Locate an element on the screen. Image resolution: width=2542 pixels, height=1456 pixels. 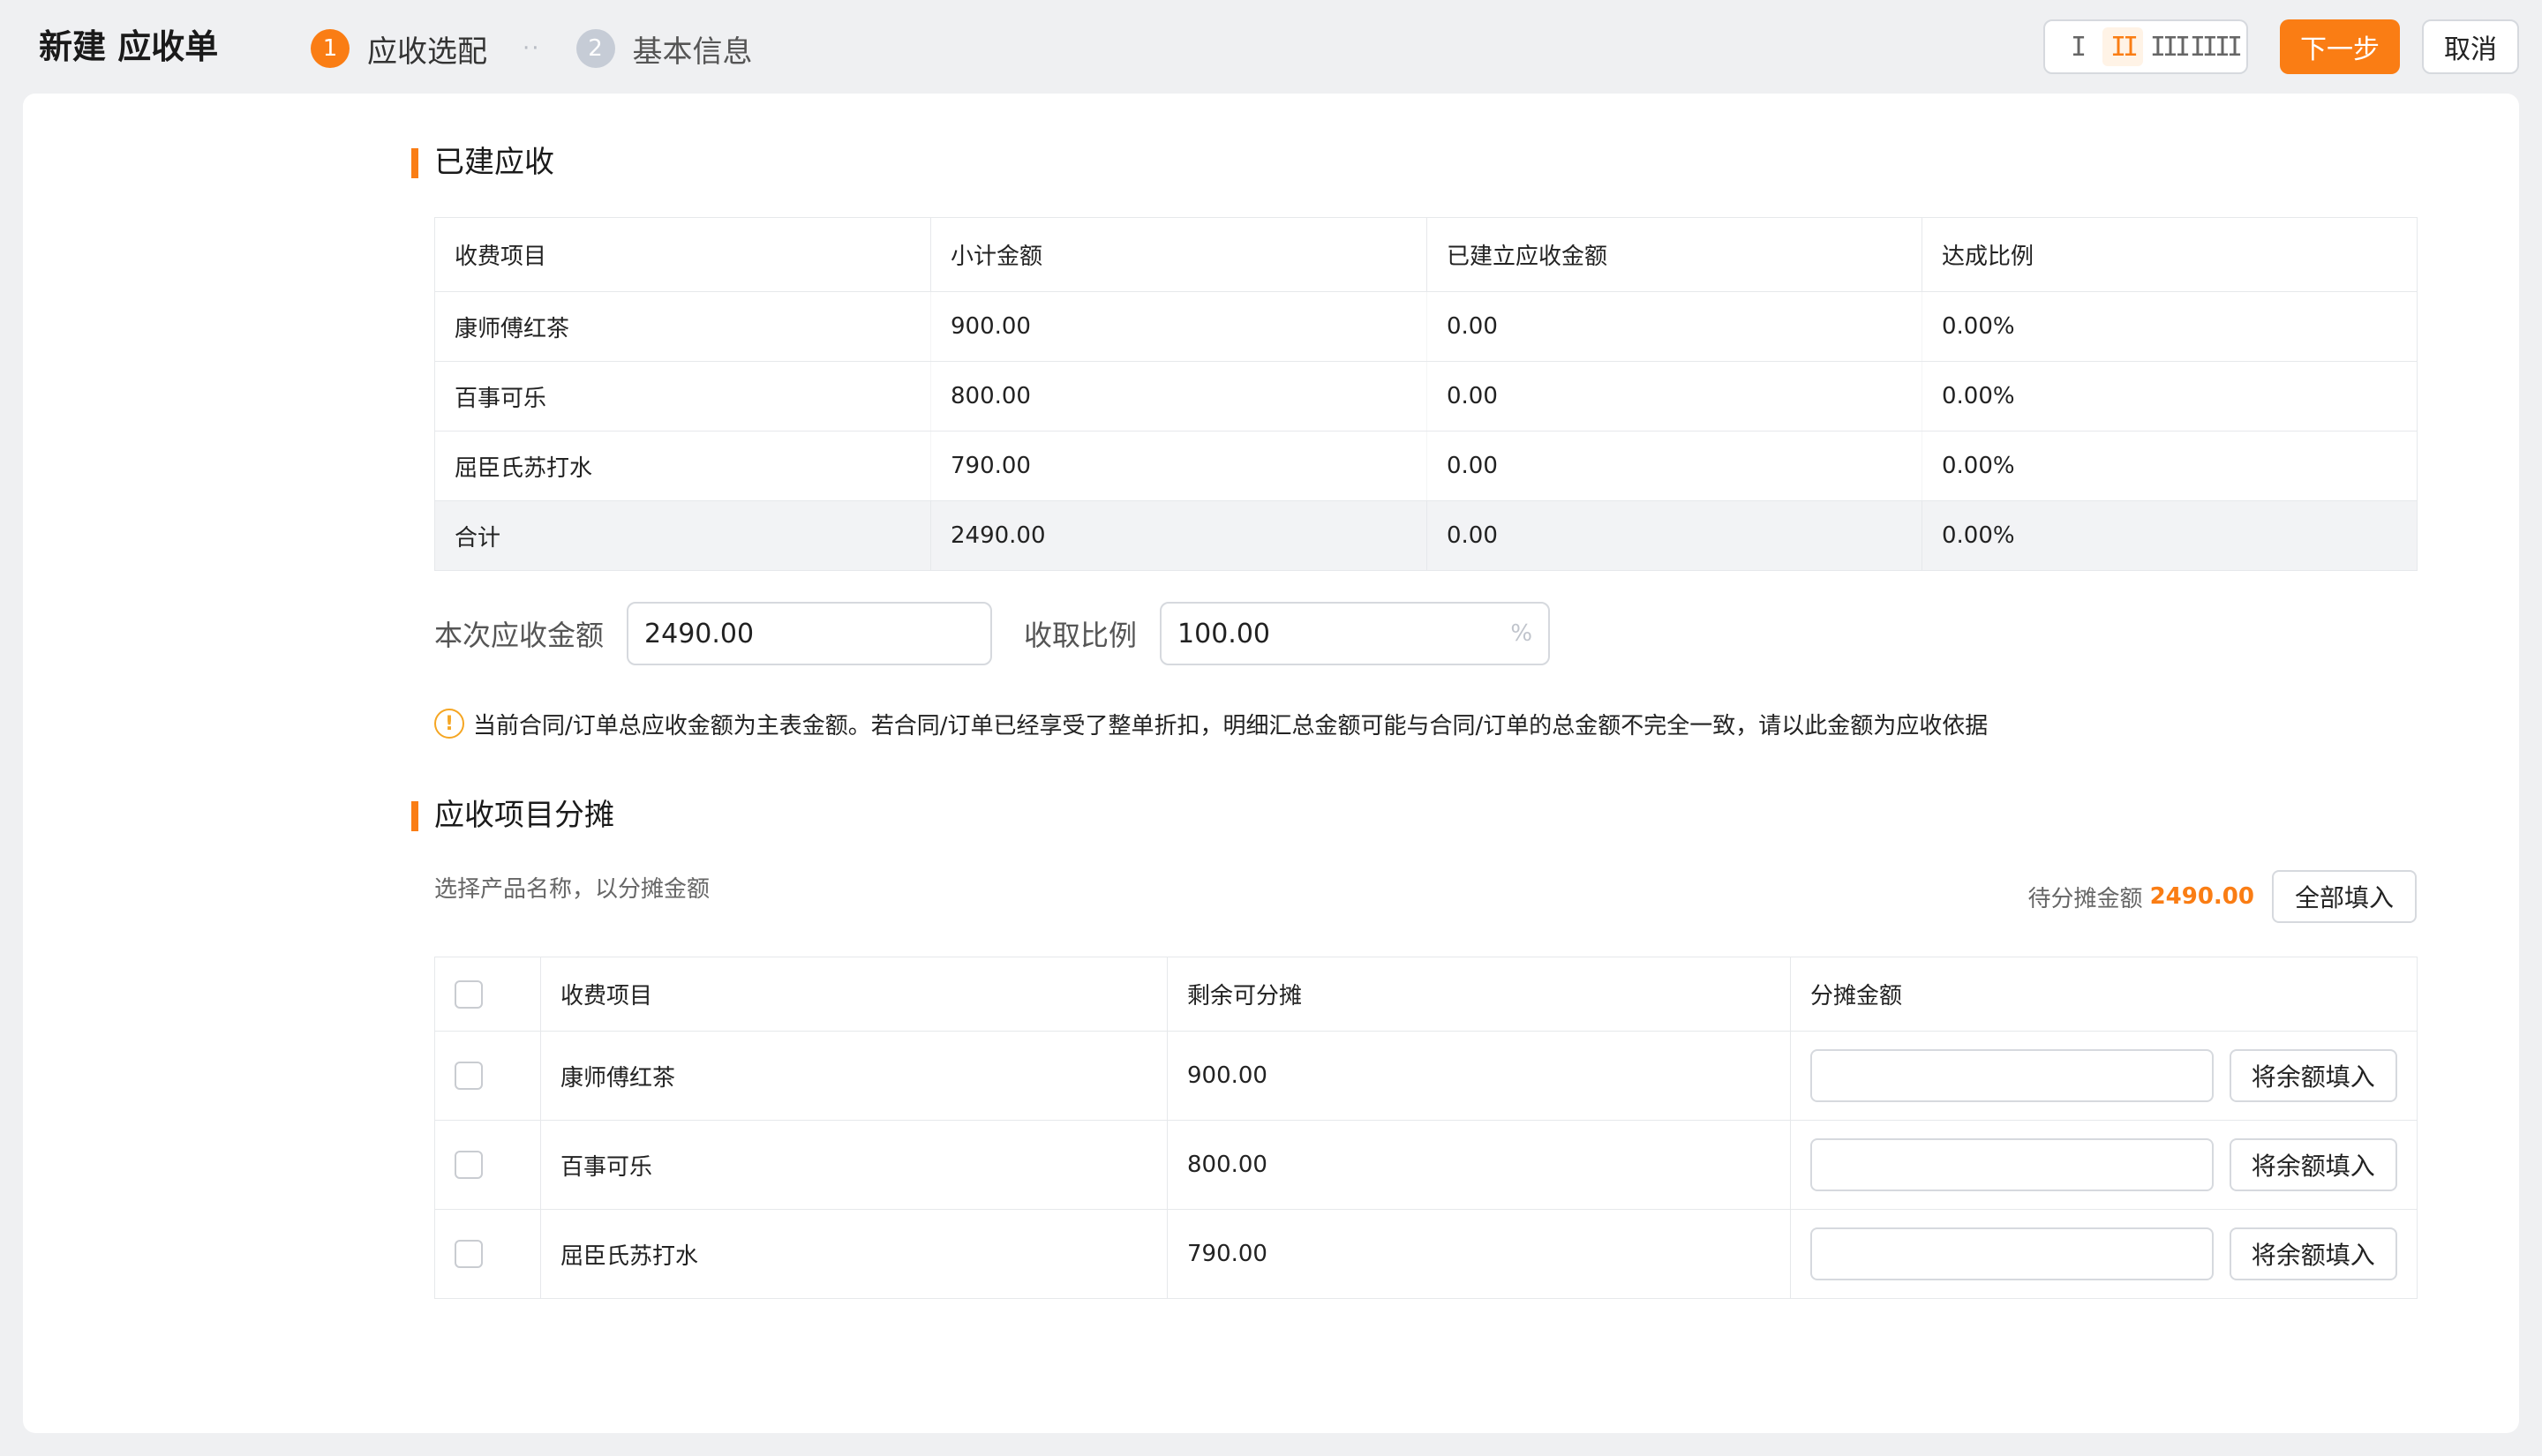
table-row: 屈臣氏苏打水 790.00 将余额填入 is located at coordinates (1426, 1254).